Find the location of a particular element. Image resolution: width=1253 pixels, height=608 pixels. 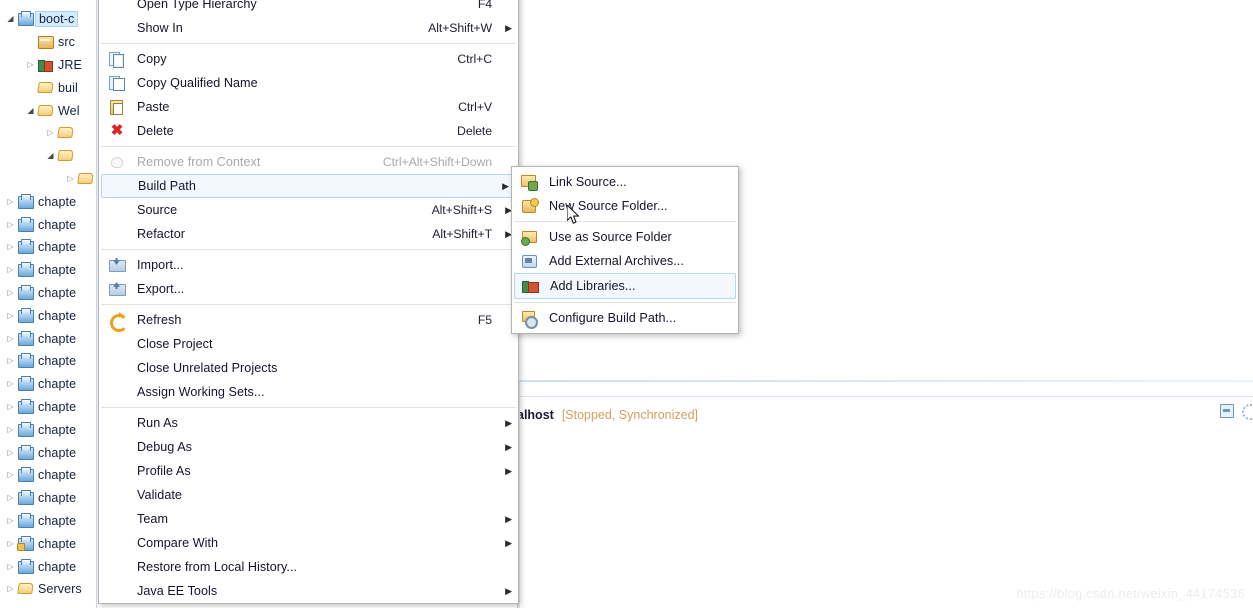

menu-item-paste: Paste Ctrl+V▶ is located at coordinates (308, 107).